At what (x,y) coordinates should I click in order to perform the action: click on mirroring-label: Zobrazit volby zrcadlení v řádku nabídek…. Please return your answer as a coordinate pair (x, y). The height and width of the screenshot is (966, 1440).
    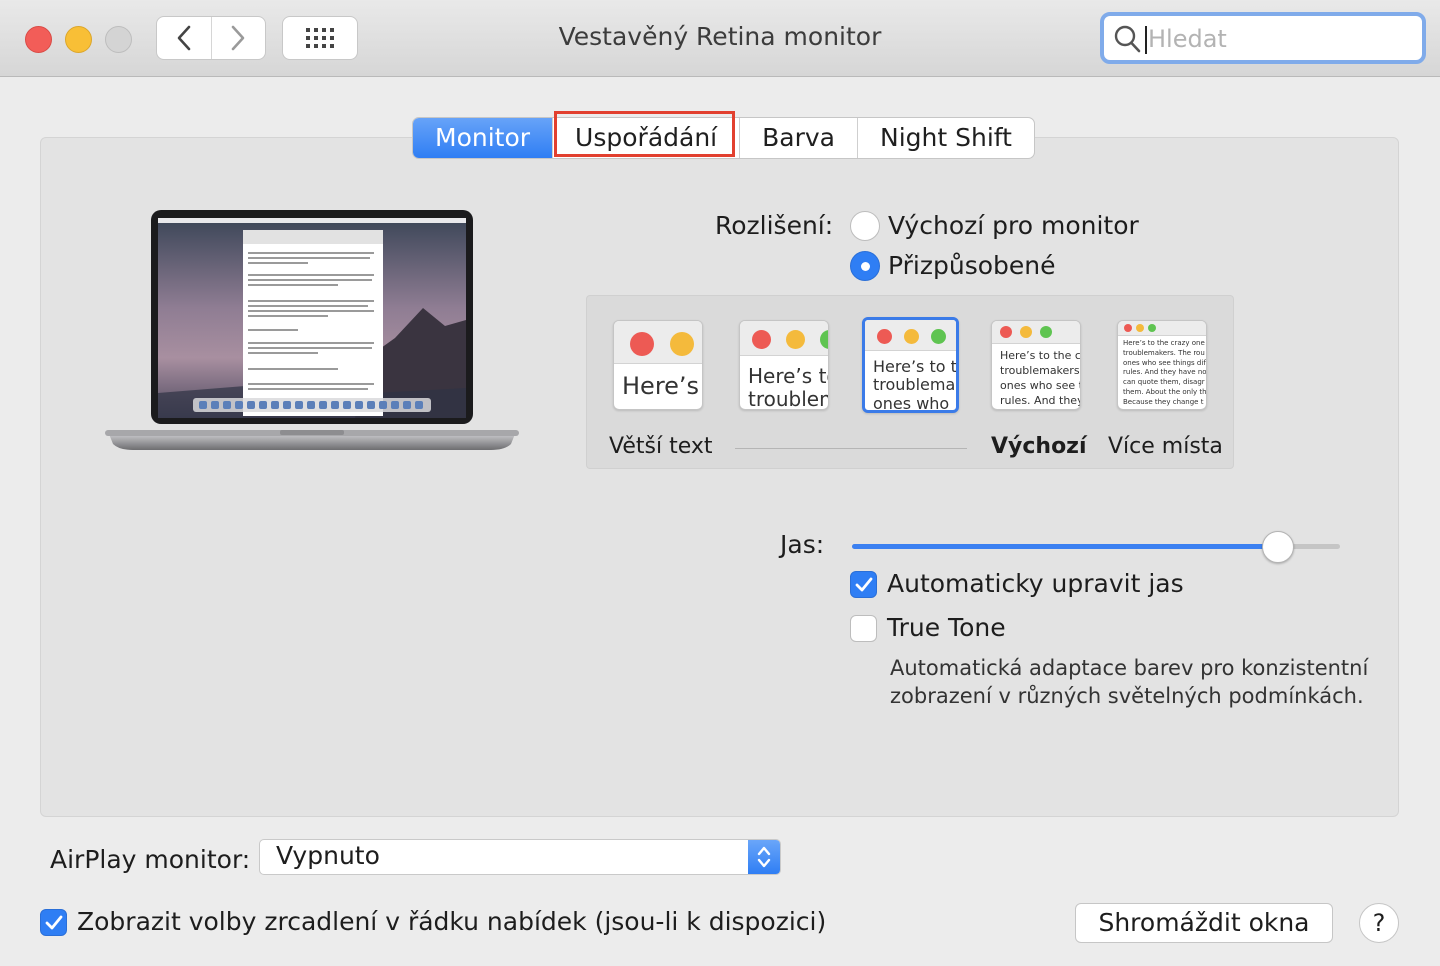
    Looking at the image, I should click on (451, 921).